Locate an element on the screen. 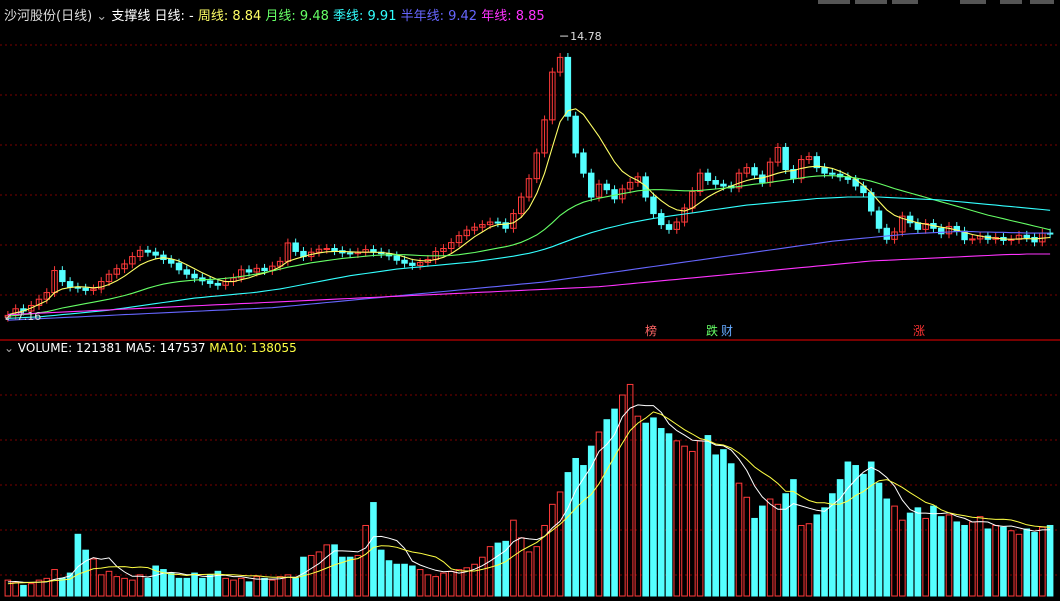 This screenshot has width=1060, height=601. toolbar-tabs is located at coordinates (936, 2).